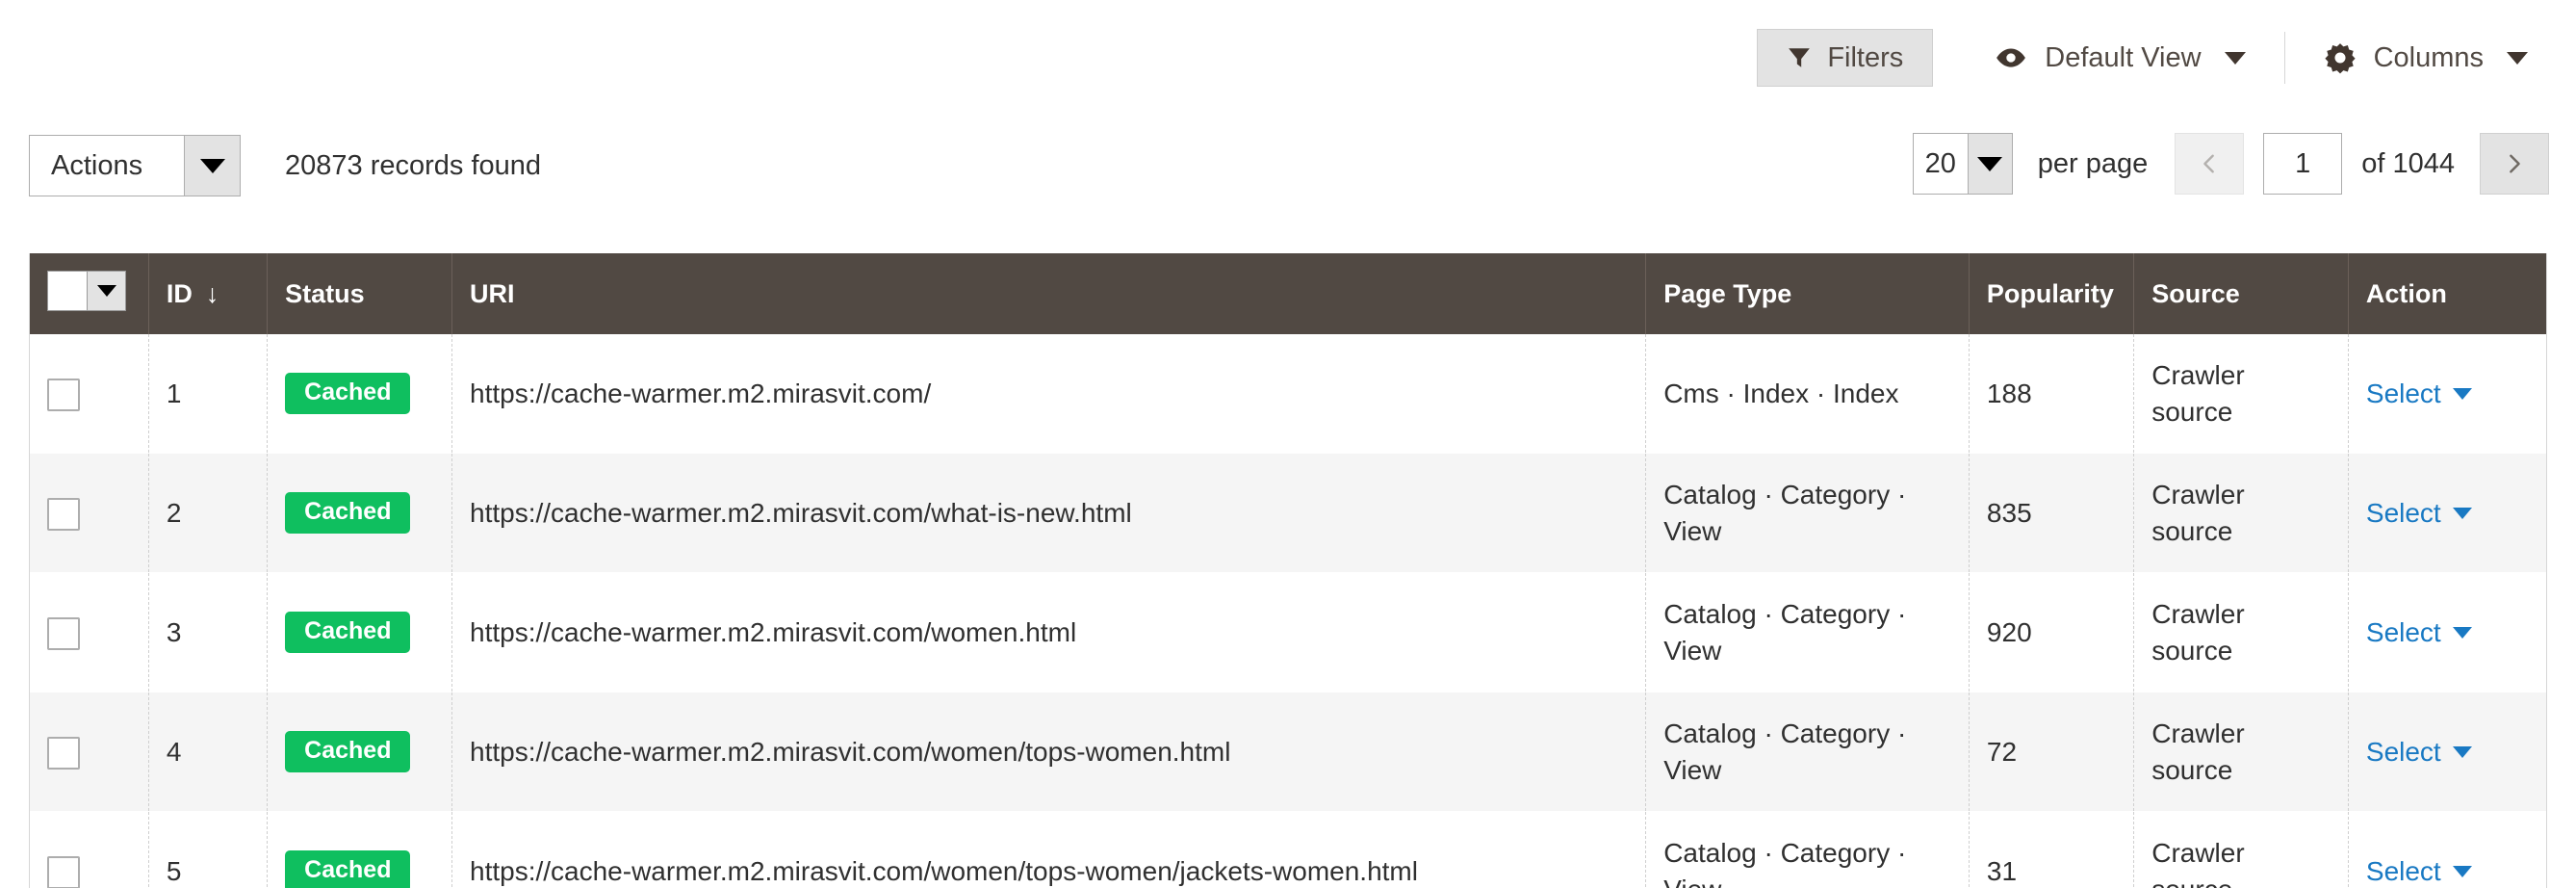 This screenshot has width=2576, height=888. I want to click on grid-toolbar: Filters Default View Columns, so click(1288, 58).